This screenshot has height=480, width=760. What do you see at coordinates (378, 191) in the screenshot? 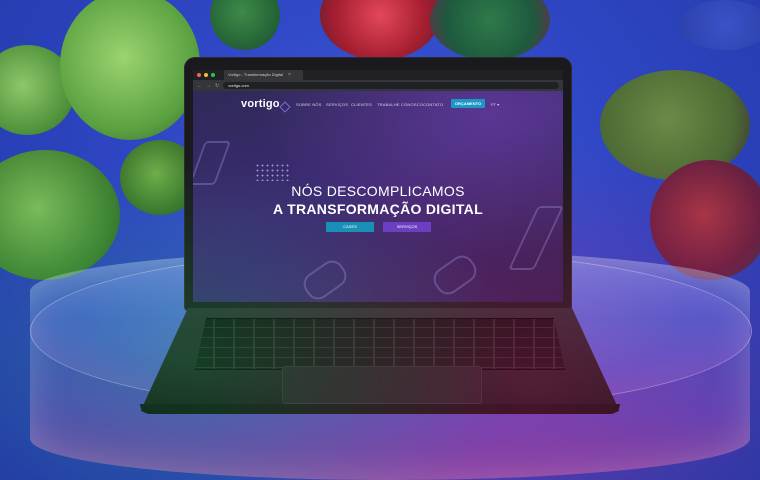
I see `hero-headline-line1: NÓS DESCOMPLICAMOS` at bounding box center [378, 191].